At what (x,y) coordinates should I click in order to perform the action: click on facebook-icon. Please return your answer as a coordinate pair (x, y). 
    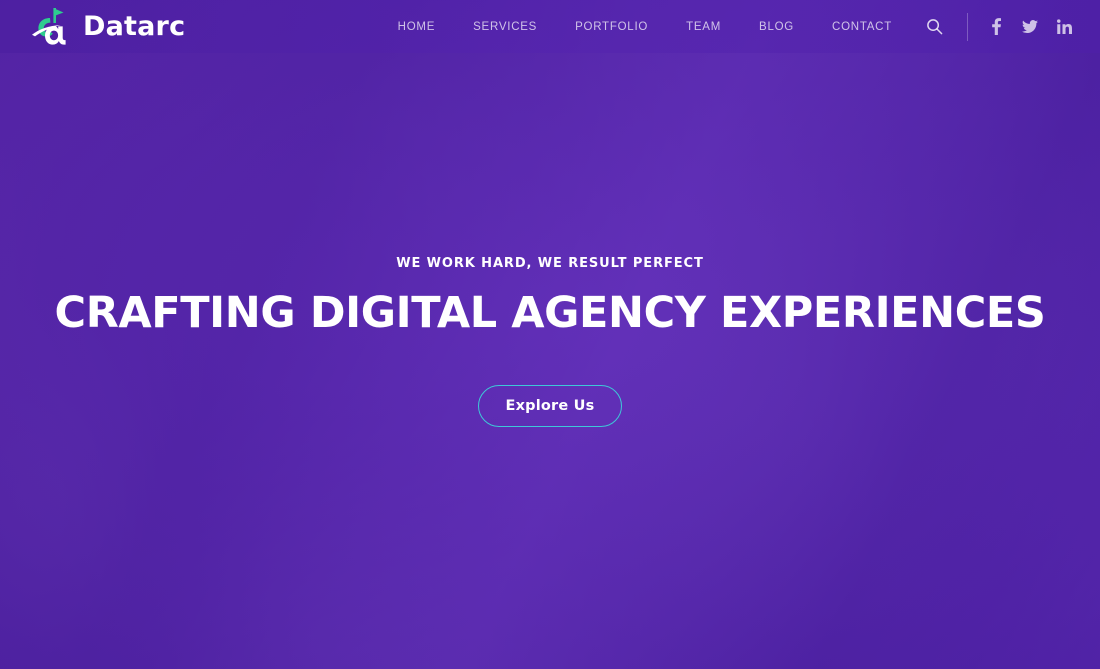
    Looking at the image, I should click on (996, 26).